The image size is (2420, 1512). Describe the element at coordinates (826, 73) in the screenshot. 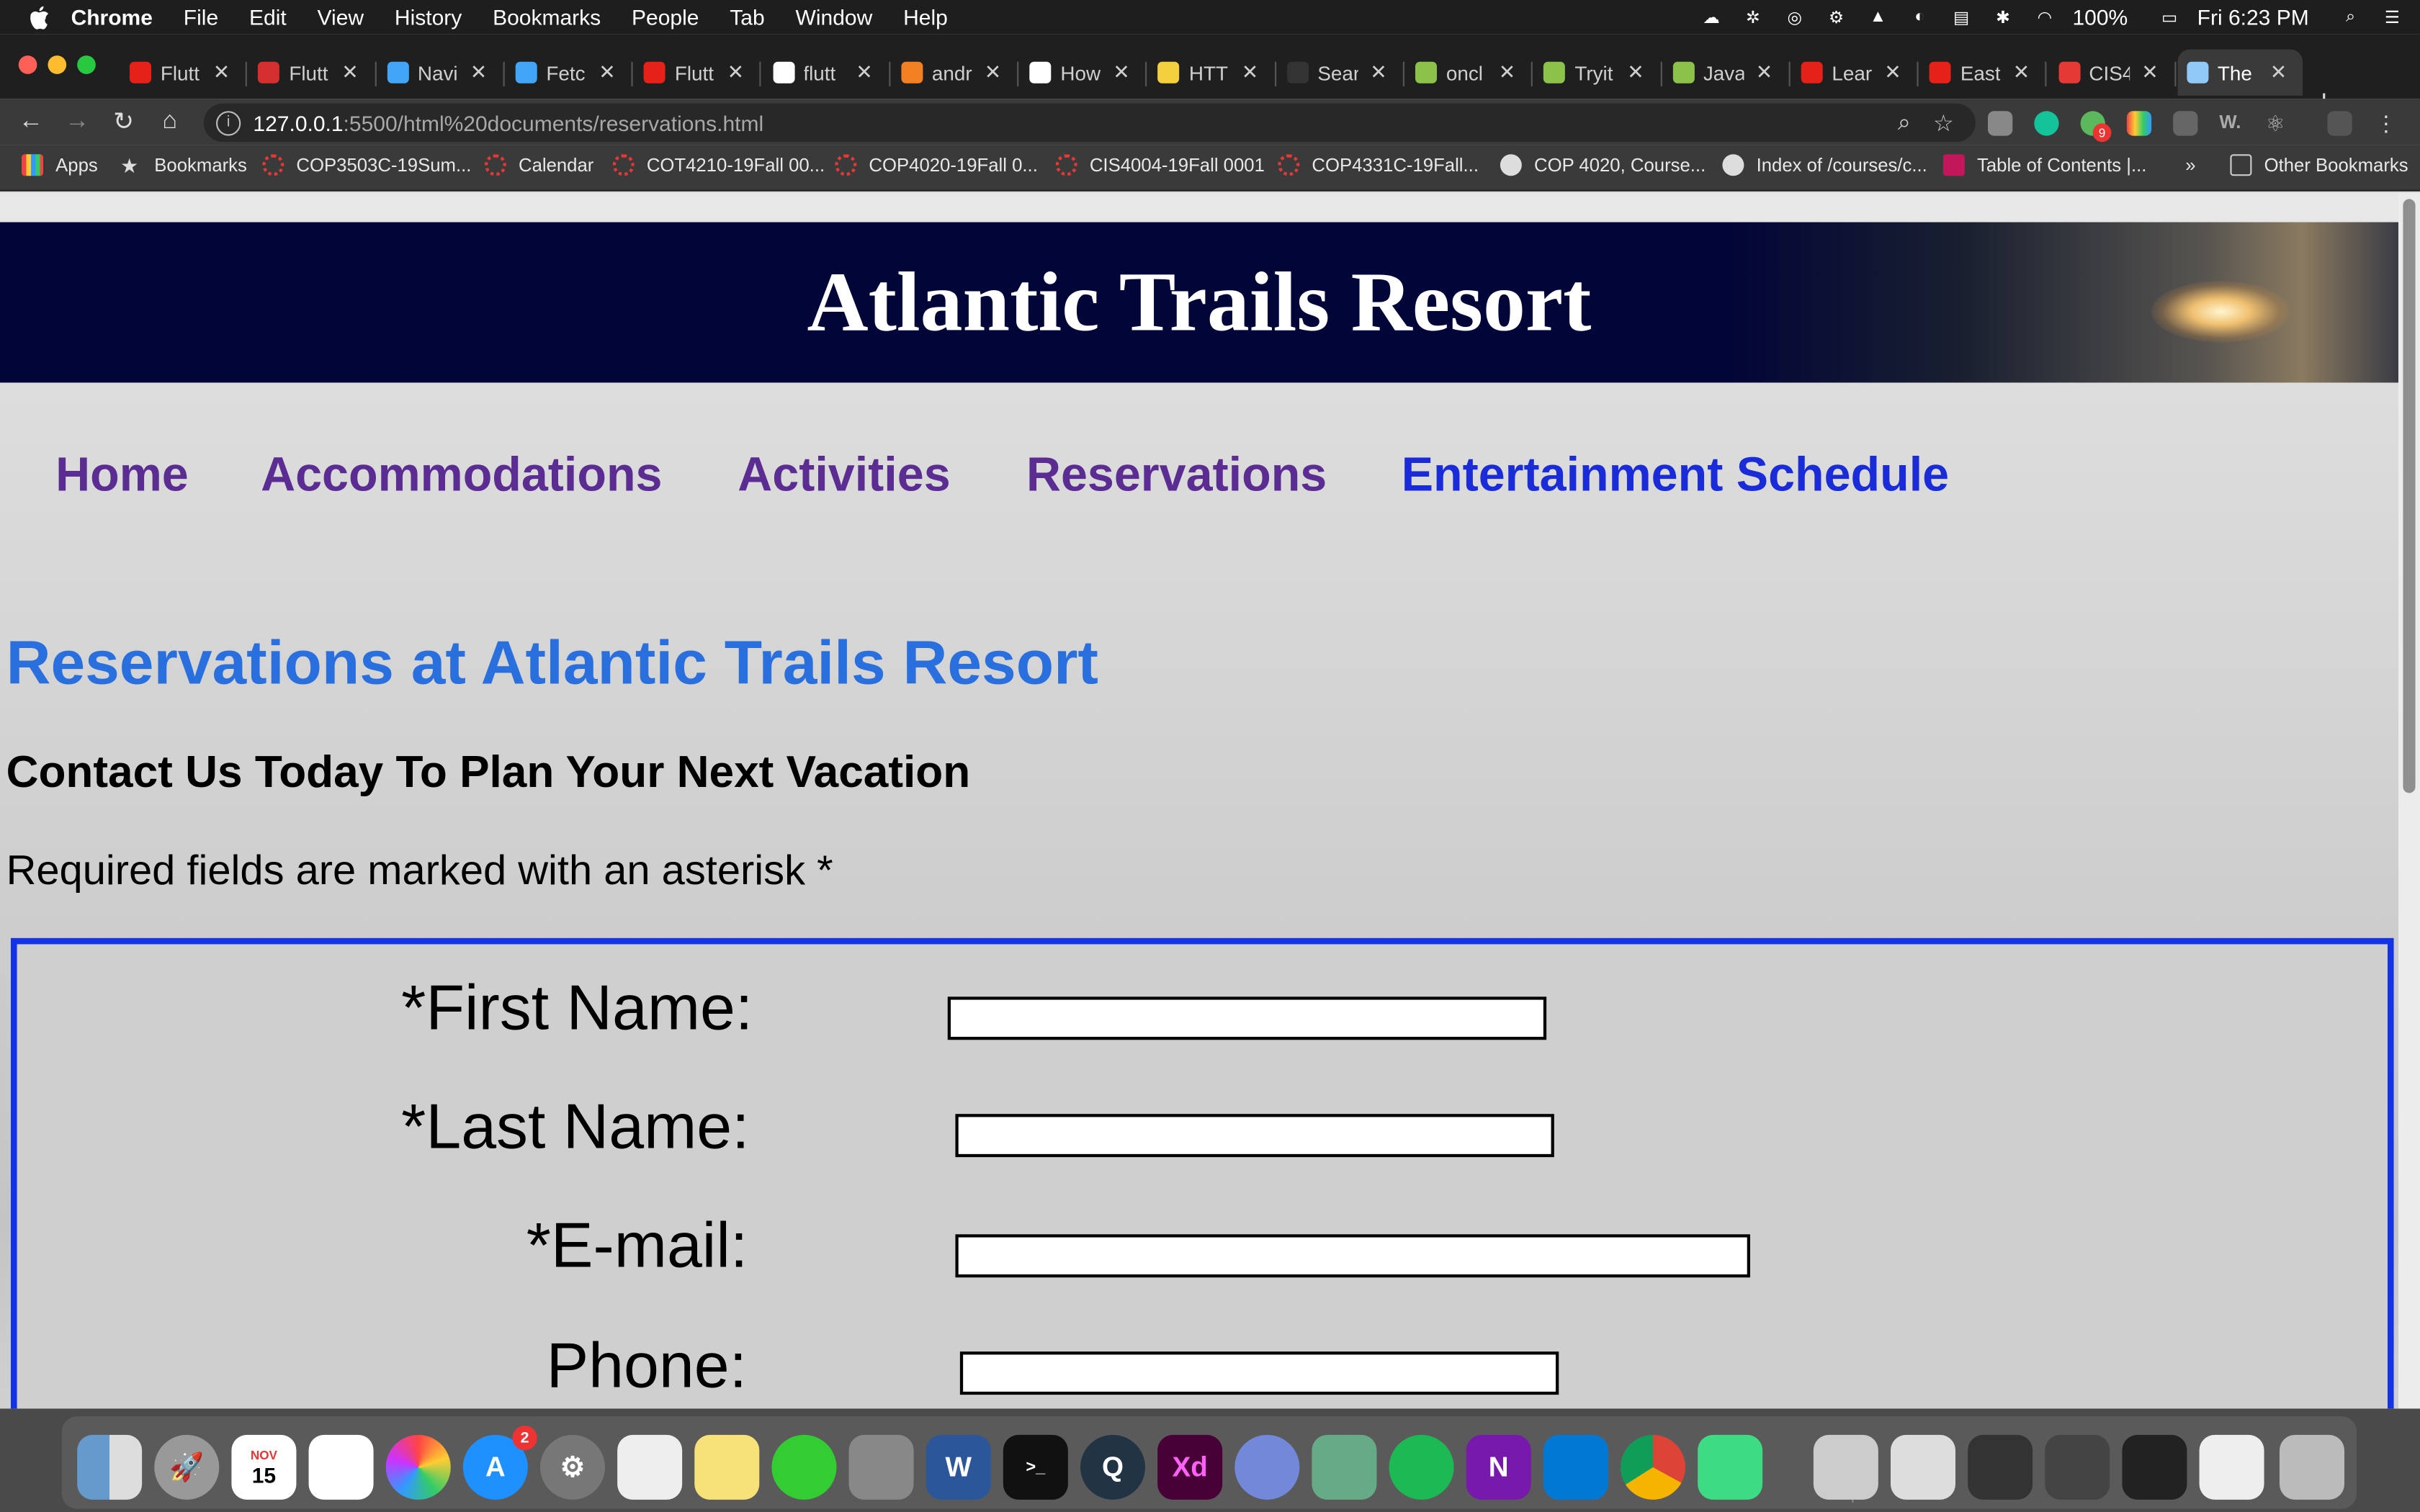

I see `browser-tab: flutt ✕` at that location.